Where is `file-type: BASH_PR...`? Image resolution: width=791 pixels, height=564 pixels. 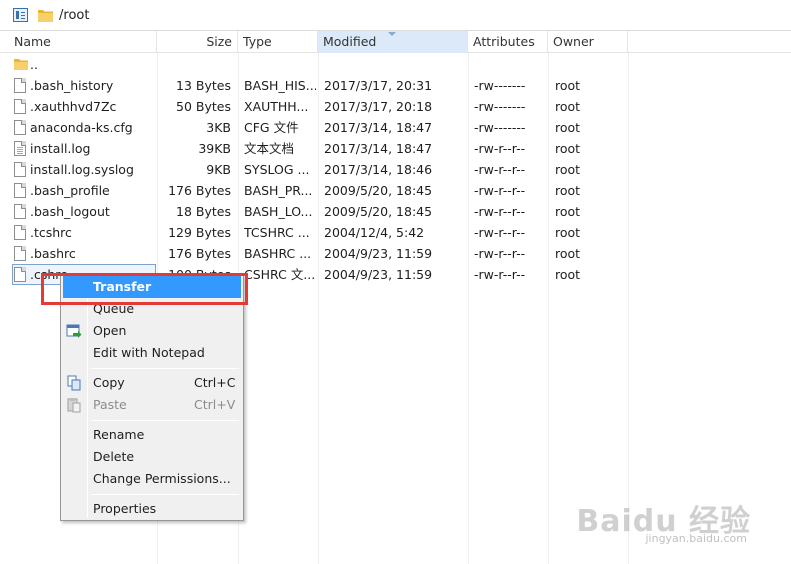
file-type: BASH_PR... is located at coordinates (278, 190).